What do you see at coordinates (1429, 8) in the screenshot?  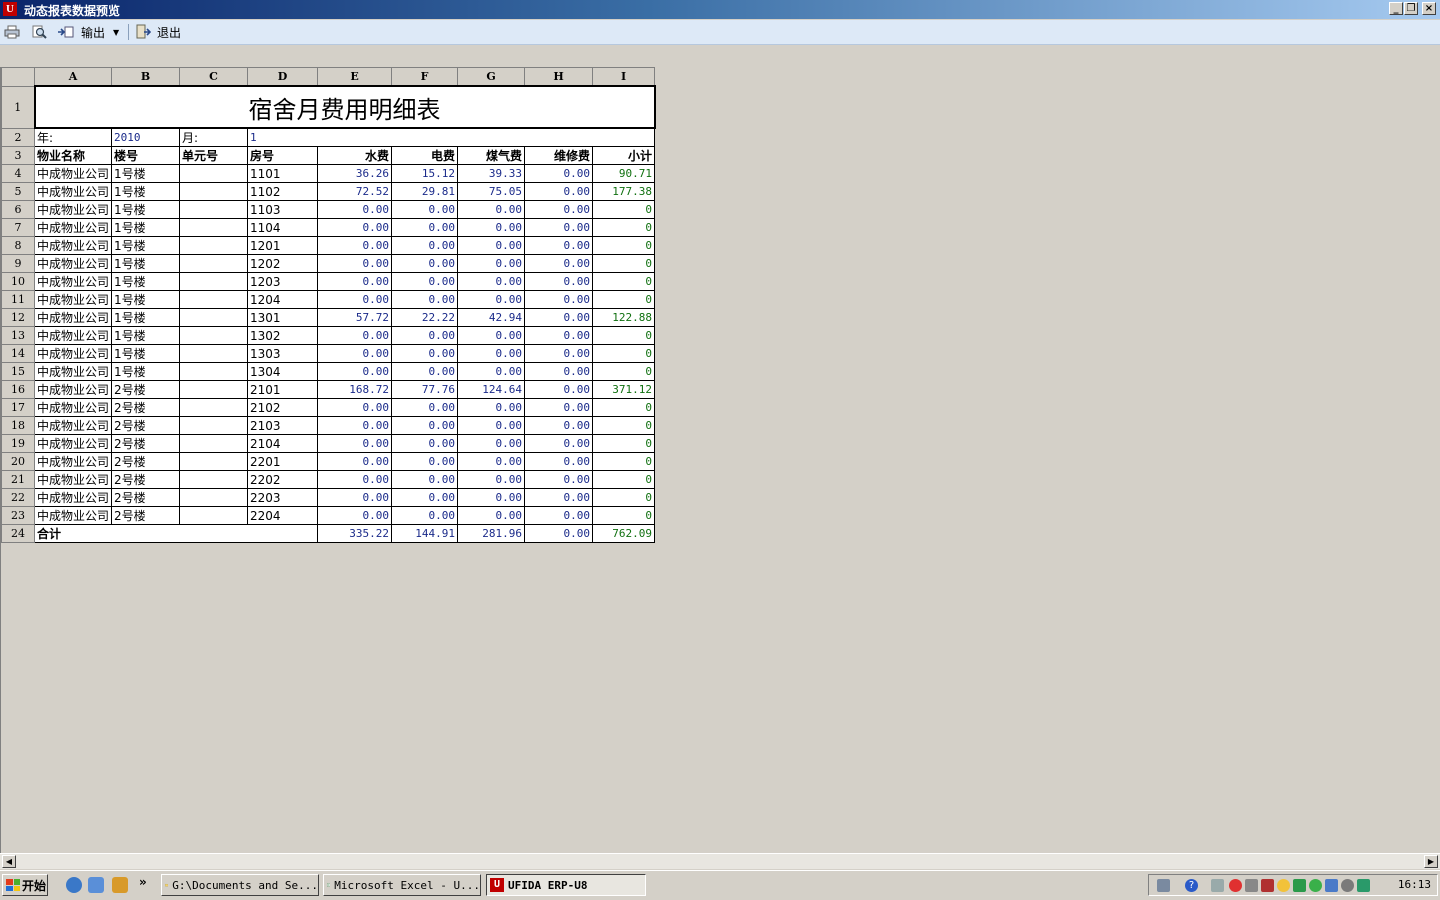 I see `close-button: ×` at bounding box center [1429, 8].